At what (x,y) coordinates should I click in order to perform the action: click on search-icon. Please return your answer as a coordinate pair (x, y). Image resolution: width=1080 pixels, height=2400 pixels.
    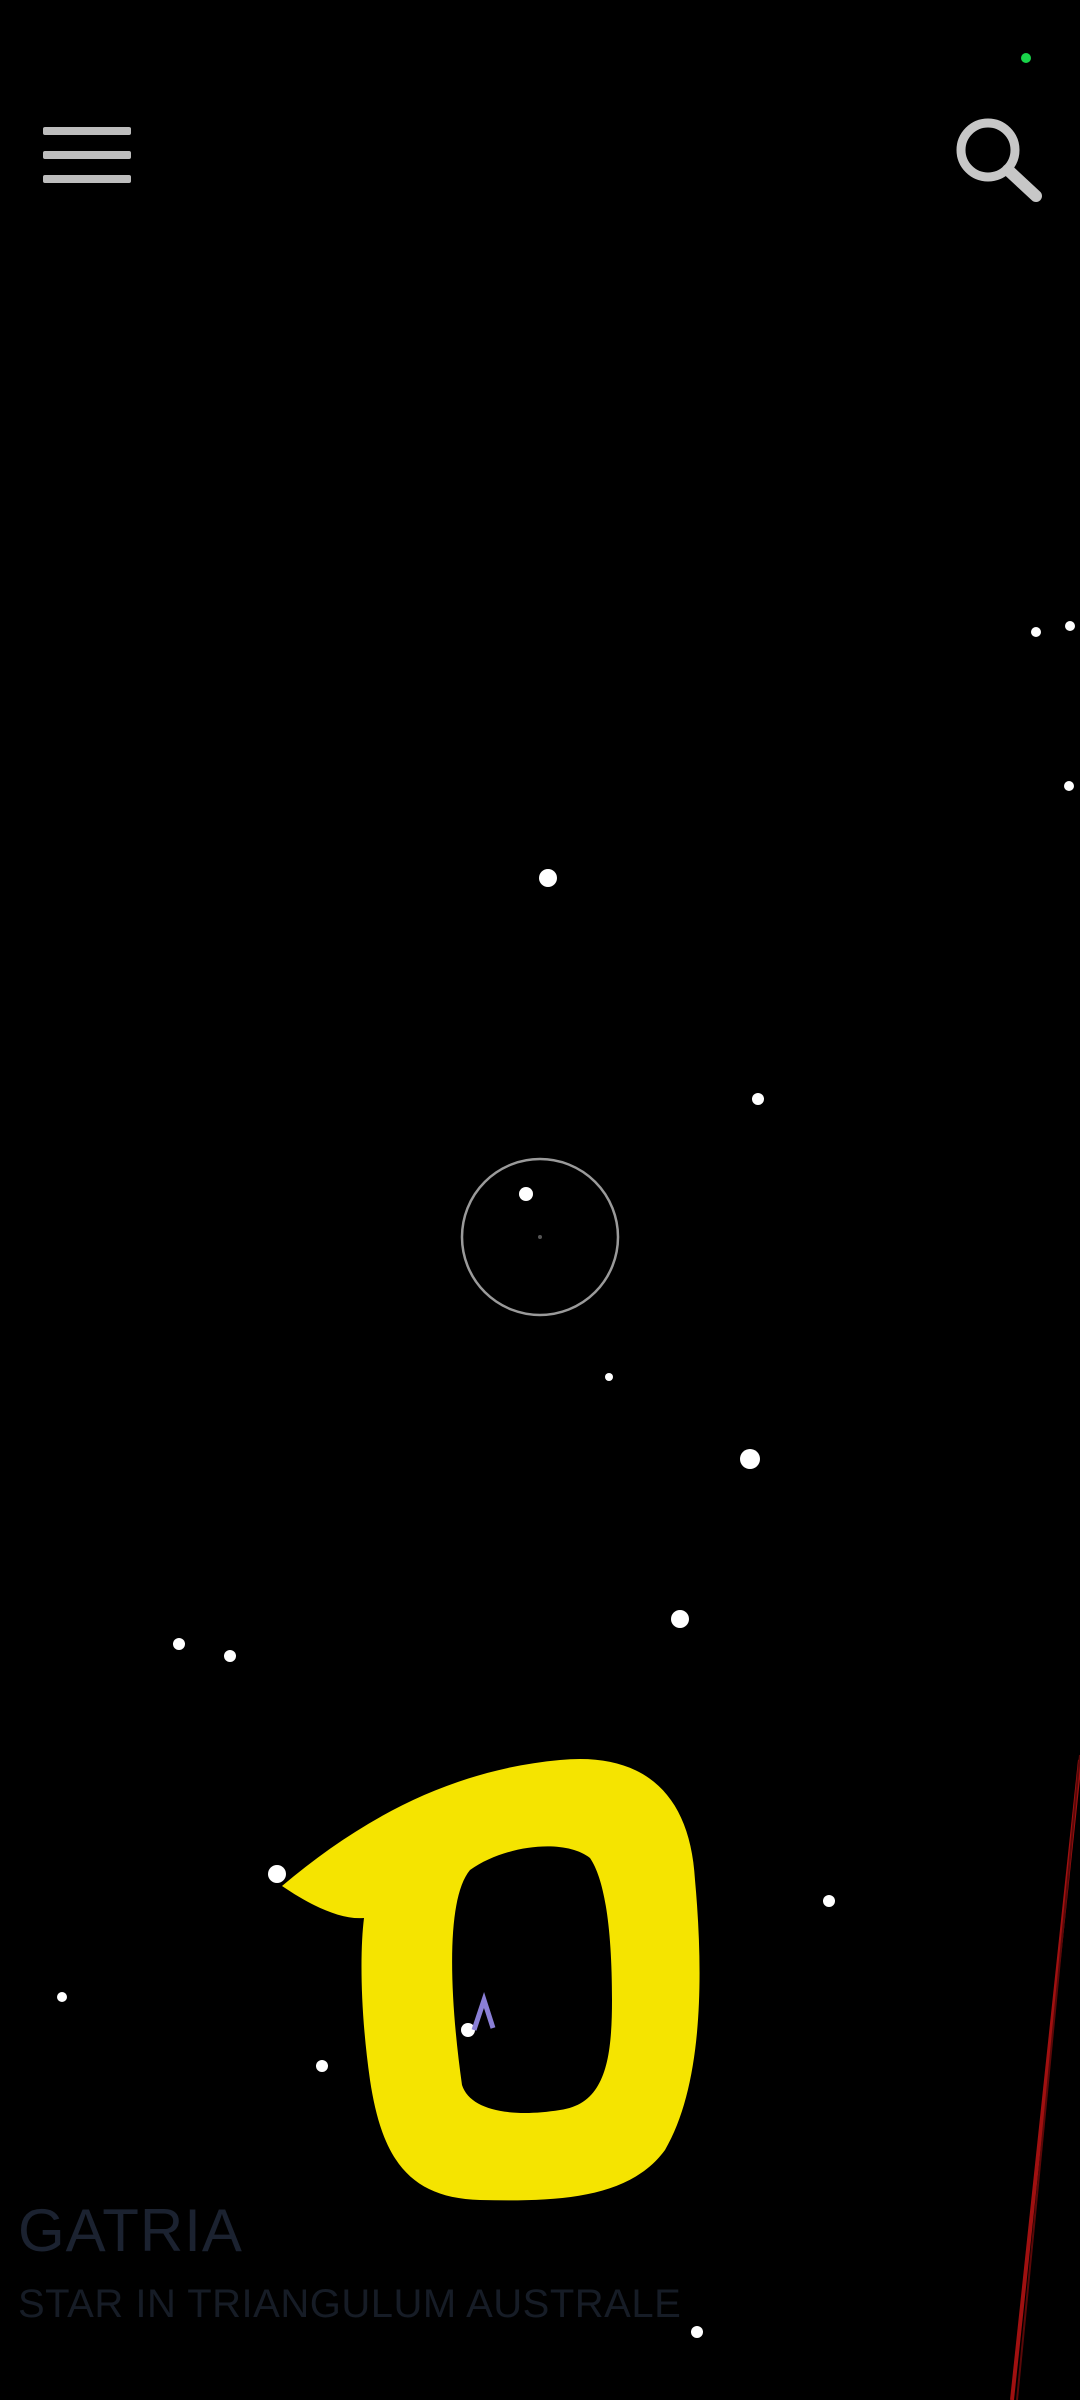
    Looking at the image, I should click on (999, 160).